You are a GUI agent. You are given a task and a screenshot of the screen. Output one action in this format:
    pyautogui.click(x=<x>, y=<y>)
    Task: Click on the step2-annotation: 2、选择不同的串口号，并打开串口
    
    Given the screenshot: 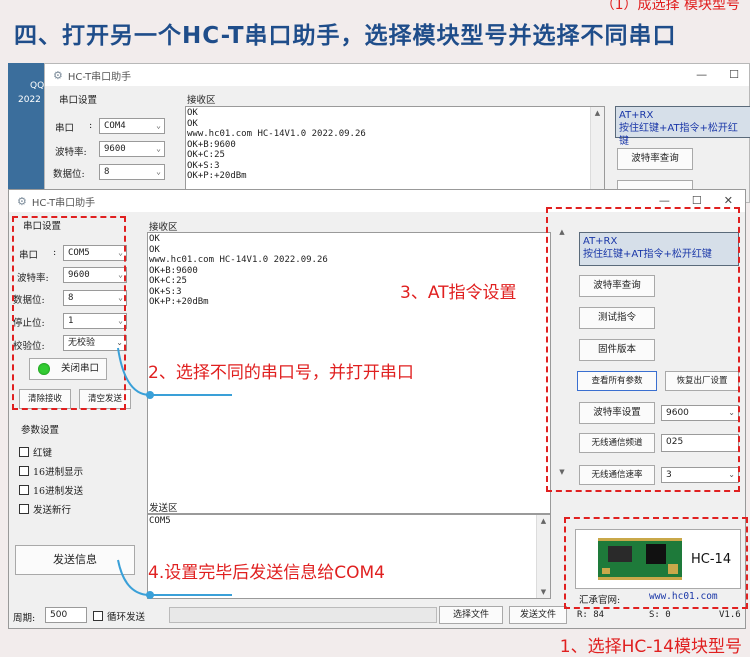 What is the action you would take?
    pyautogui.click(x=281, y=373)
    